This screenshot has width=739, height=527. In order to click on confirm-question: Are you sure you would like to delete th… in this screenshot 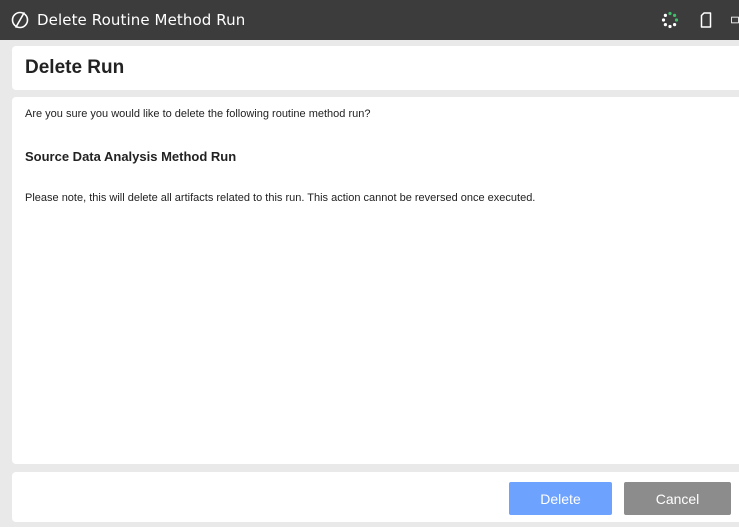, I will do `click(198, 114)`.